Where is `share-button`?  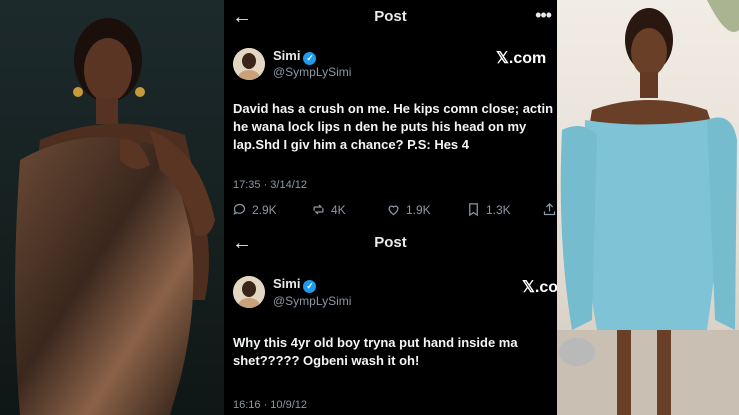
share-button is located at coordinates (549, 209).